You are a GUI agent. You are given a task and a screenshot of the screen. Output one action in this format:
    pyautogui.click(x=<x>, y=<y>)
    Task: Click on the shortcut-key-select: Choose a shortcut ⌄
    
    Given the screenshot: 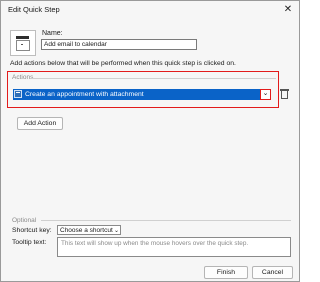 What is the action you would take?
    pyautogui.click(x=89, y=230)
    